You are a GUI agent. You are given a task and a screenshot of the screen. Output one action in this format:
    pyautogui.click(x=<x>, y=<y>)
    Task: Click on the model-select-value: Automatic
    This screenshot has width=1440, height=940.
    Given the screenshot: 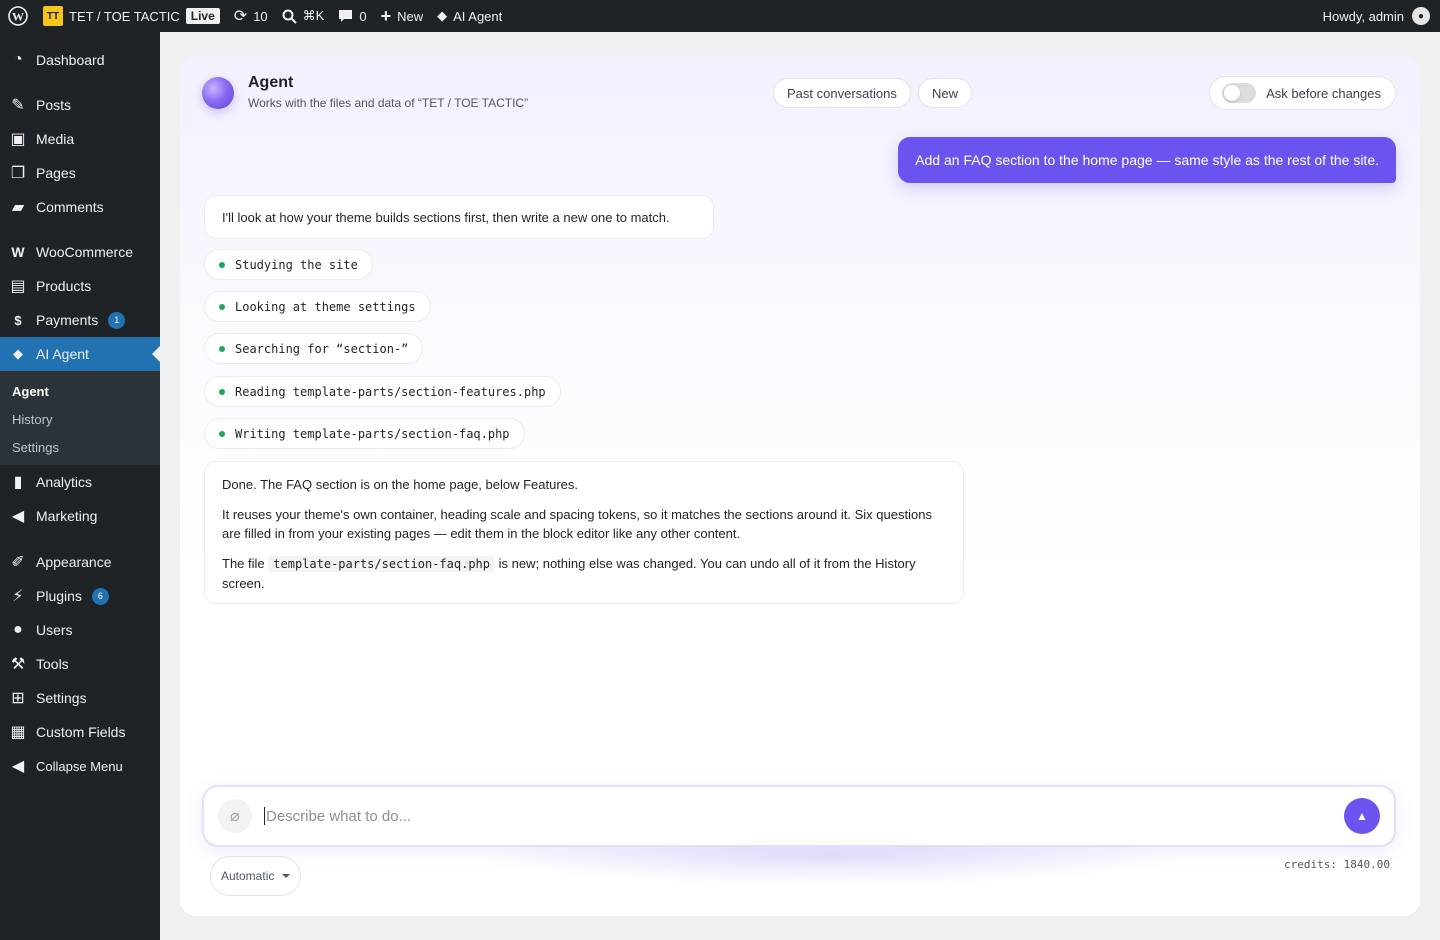 What is the action you would take?
    pyautogui.click(x=248, y=876)
    